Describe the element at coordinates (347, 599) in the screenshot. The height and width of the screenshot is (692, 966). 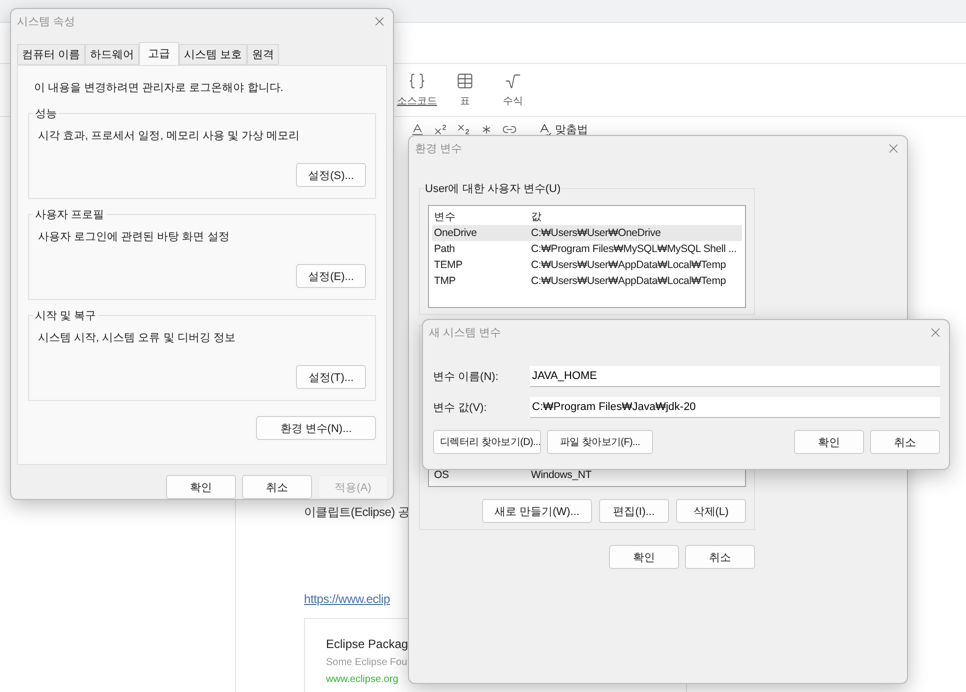
I see `link: https://www.eclip` at that location.